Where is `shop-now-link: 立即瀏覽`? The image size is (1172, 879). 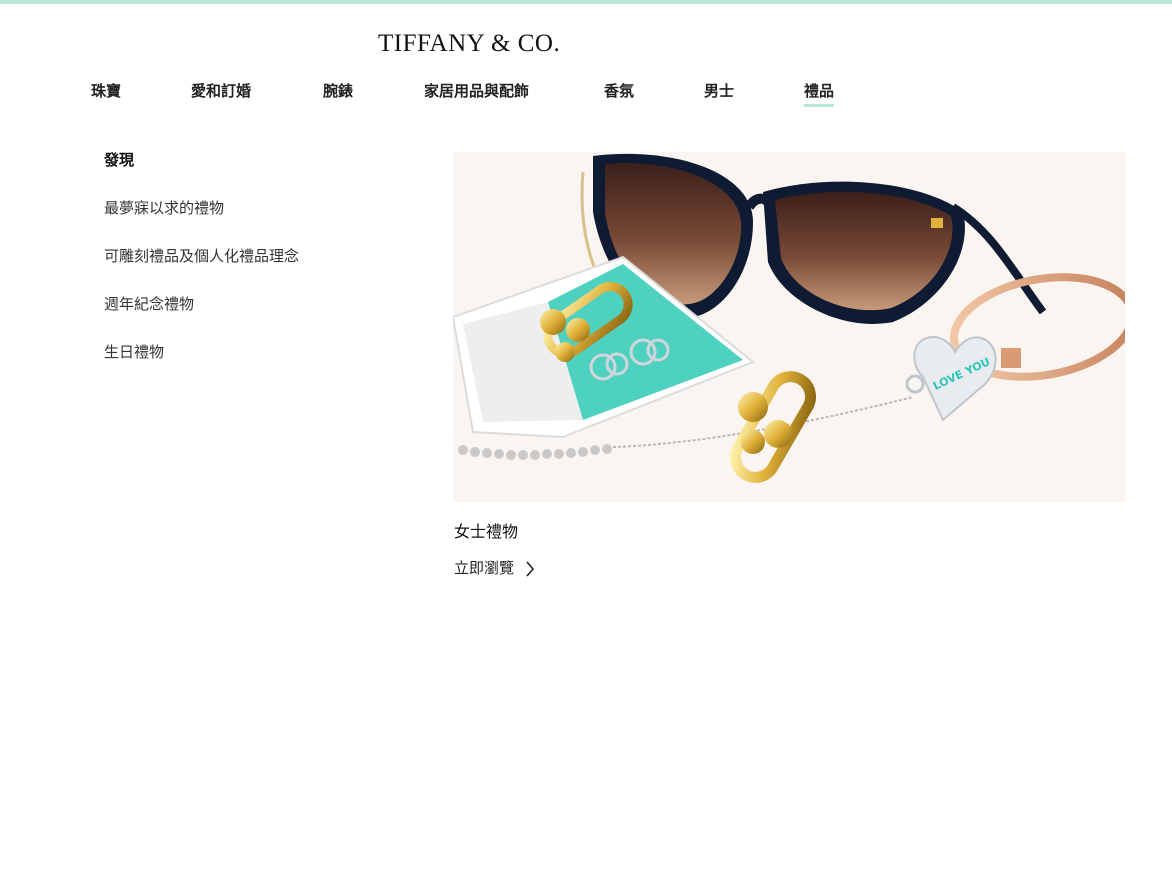 shop-now-link: 立即瀏覽 is located at coordinates (494, 568).